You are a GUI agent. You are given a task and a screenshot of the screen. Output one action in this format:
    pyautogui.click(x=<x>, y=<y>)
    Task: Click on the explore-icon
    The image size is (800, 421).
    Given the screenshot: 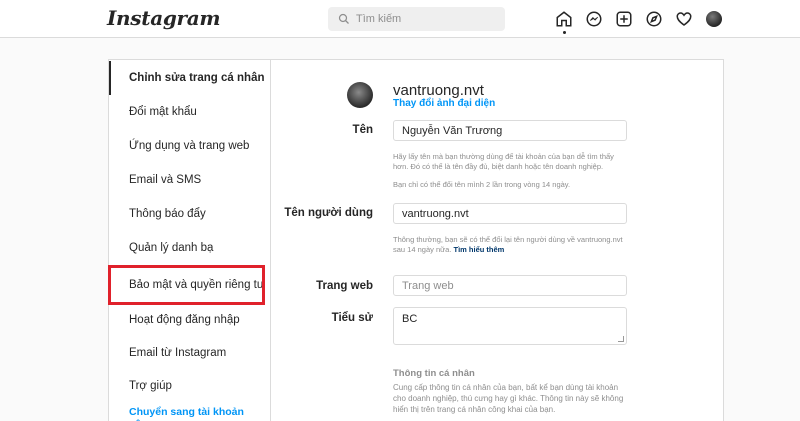 What is the action you would take?
    pyautogui.click(x=654, y=19)
    